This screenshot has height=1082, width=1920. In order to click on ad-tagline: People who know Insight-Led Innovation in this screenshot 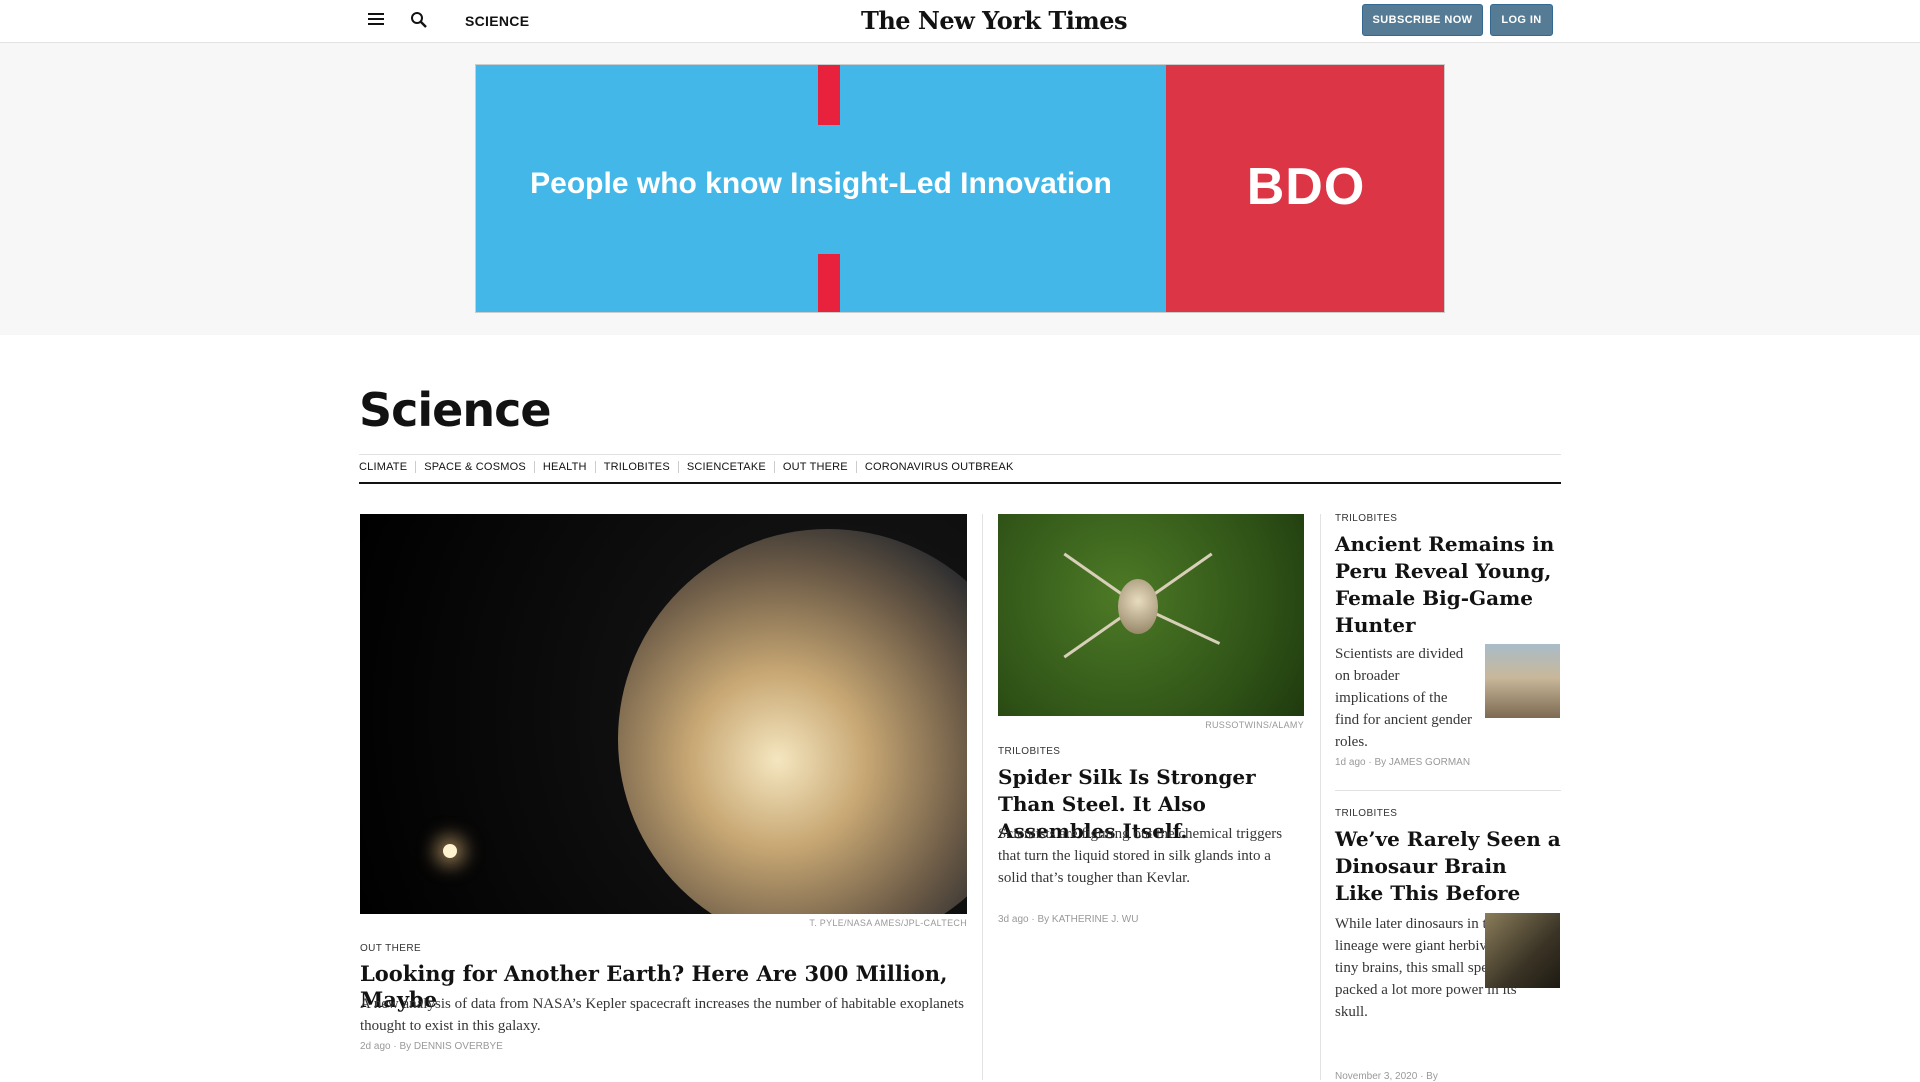, I will do `click(821, 183)`.